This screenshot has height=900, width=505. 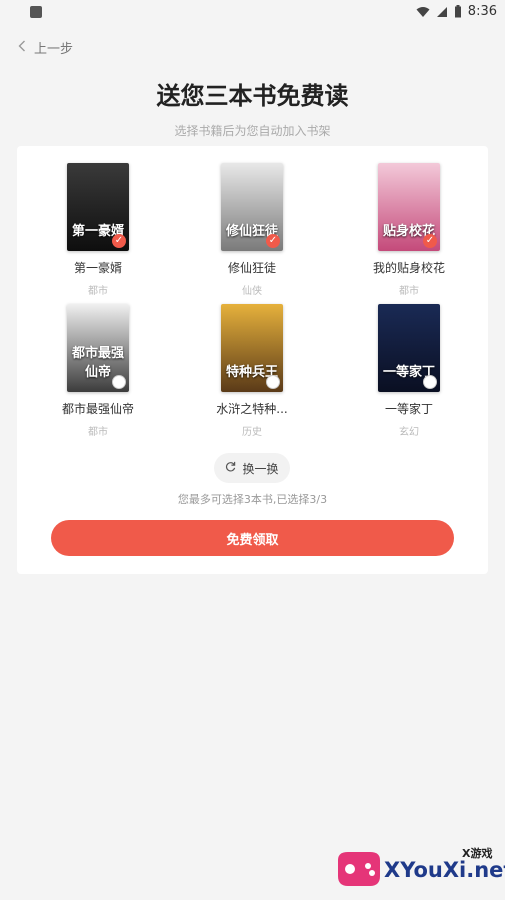 I want to click on selection-hint: 您最多可选择3本书,已选择3/3, so click(x=252, y=499).